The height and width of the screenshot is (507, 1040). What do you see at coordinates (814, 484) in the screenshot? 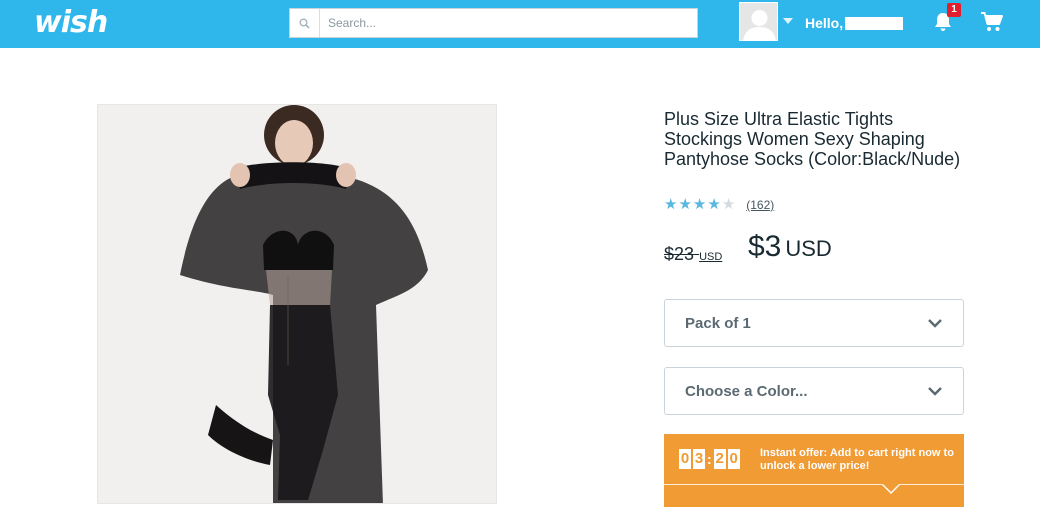
I see `offer-divider` at bounding box center [814, 484].